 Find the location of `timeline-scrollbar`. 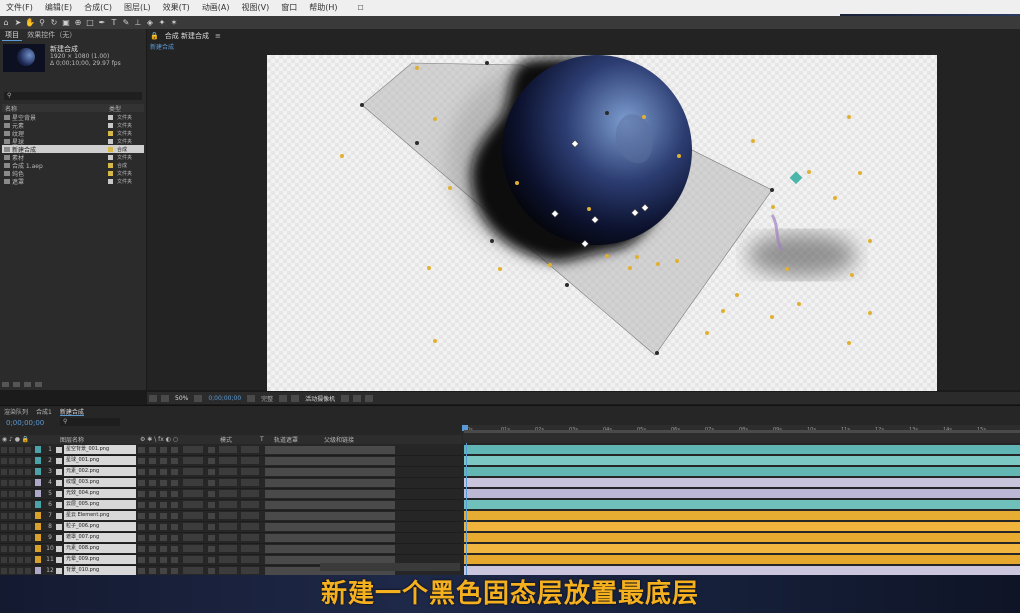

timeline-scrollbar is located at coordinates (390, 567).